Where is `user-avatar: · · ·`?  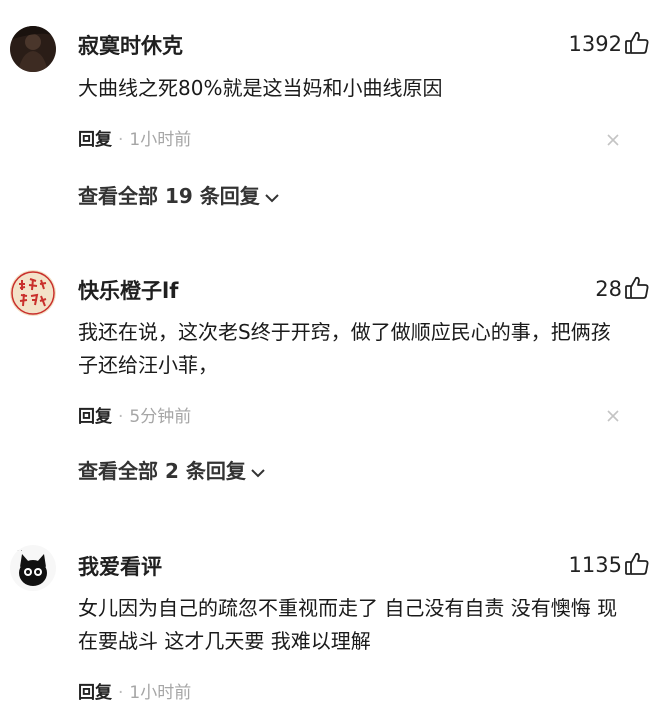 user-avatar: · · · is located at coordinates (33, 568).